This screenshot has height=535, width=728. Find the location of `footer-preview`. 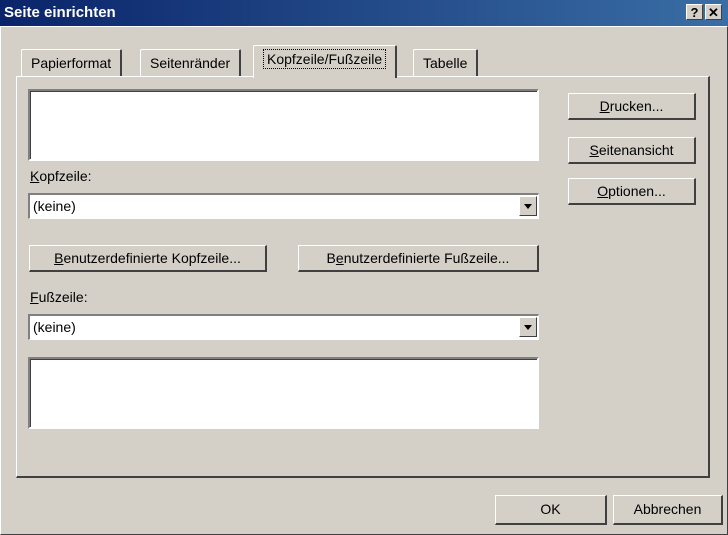

footer-preview is located at coordinates (283, 393).